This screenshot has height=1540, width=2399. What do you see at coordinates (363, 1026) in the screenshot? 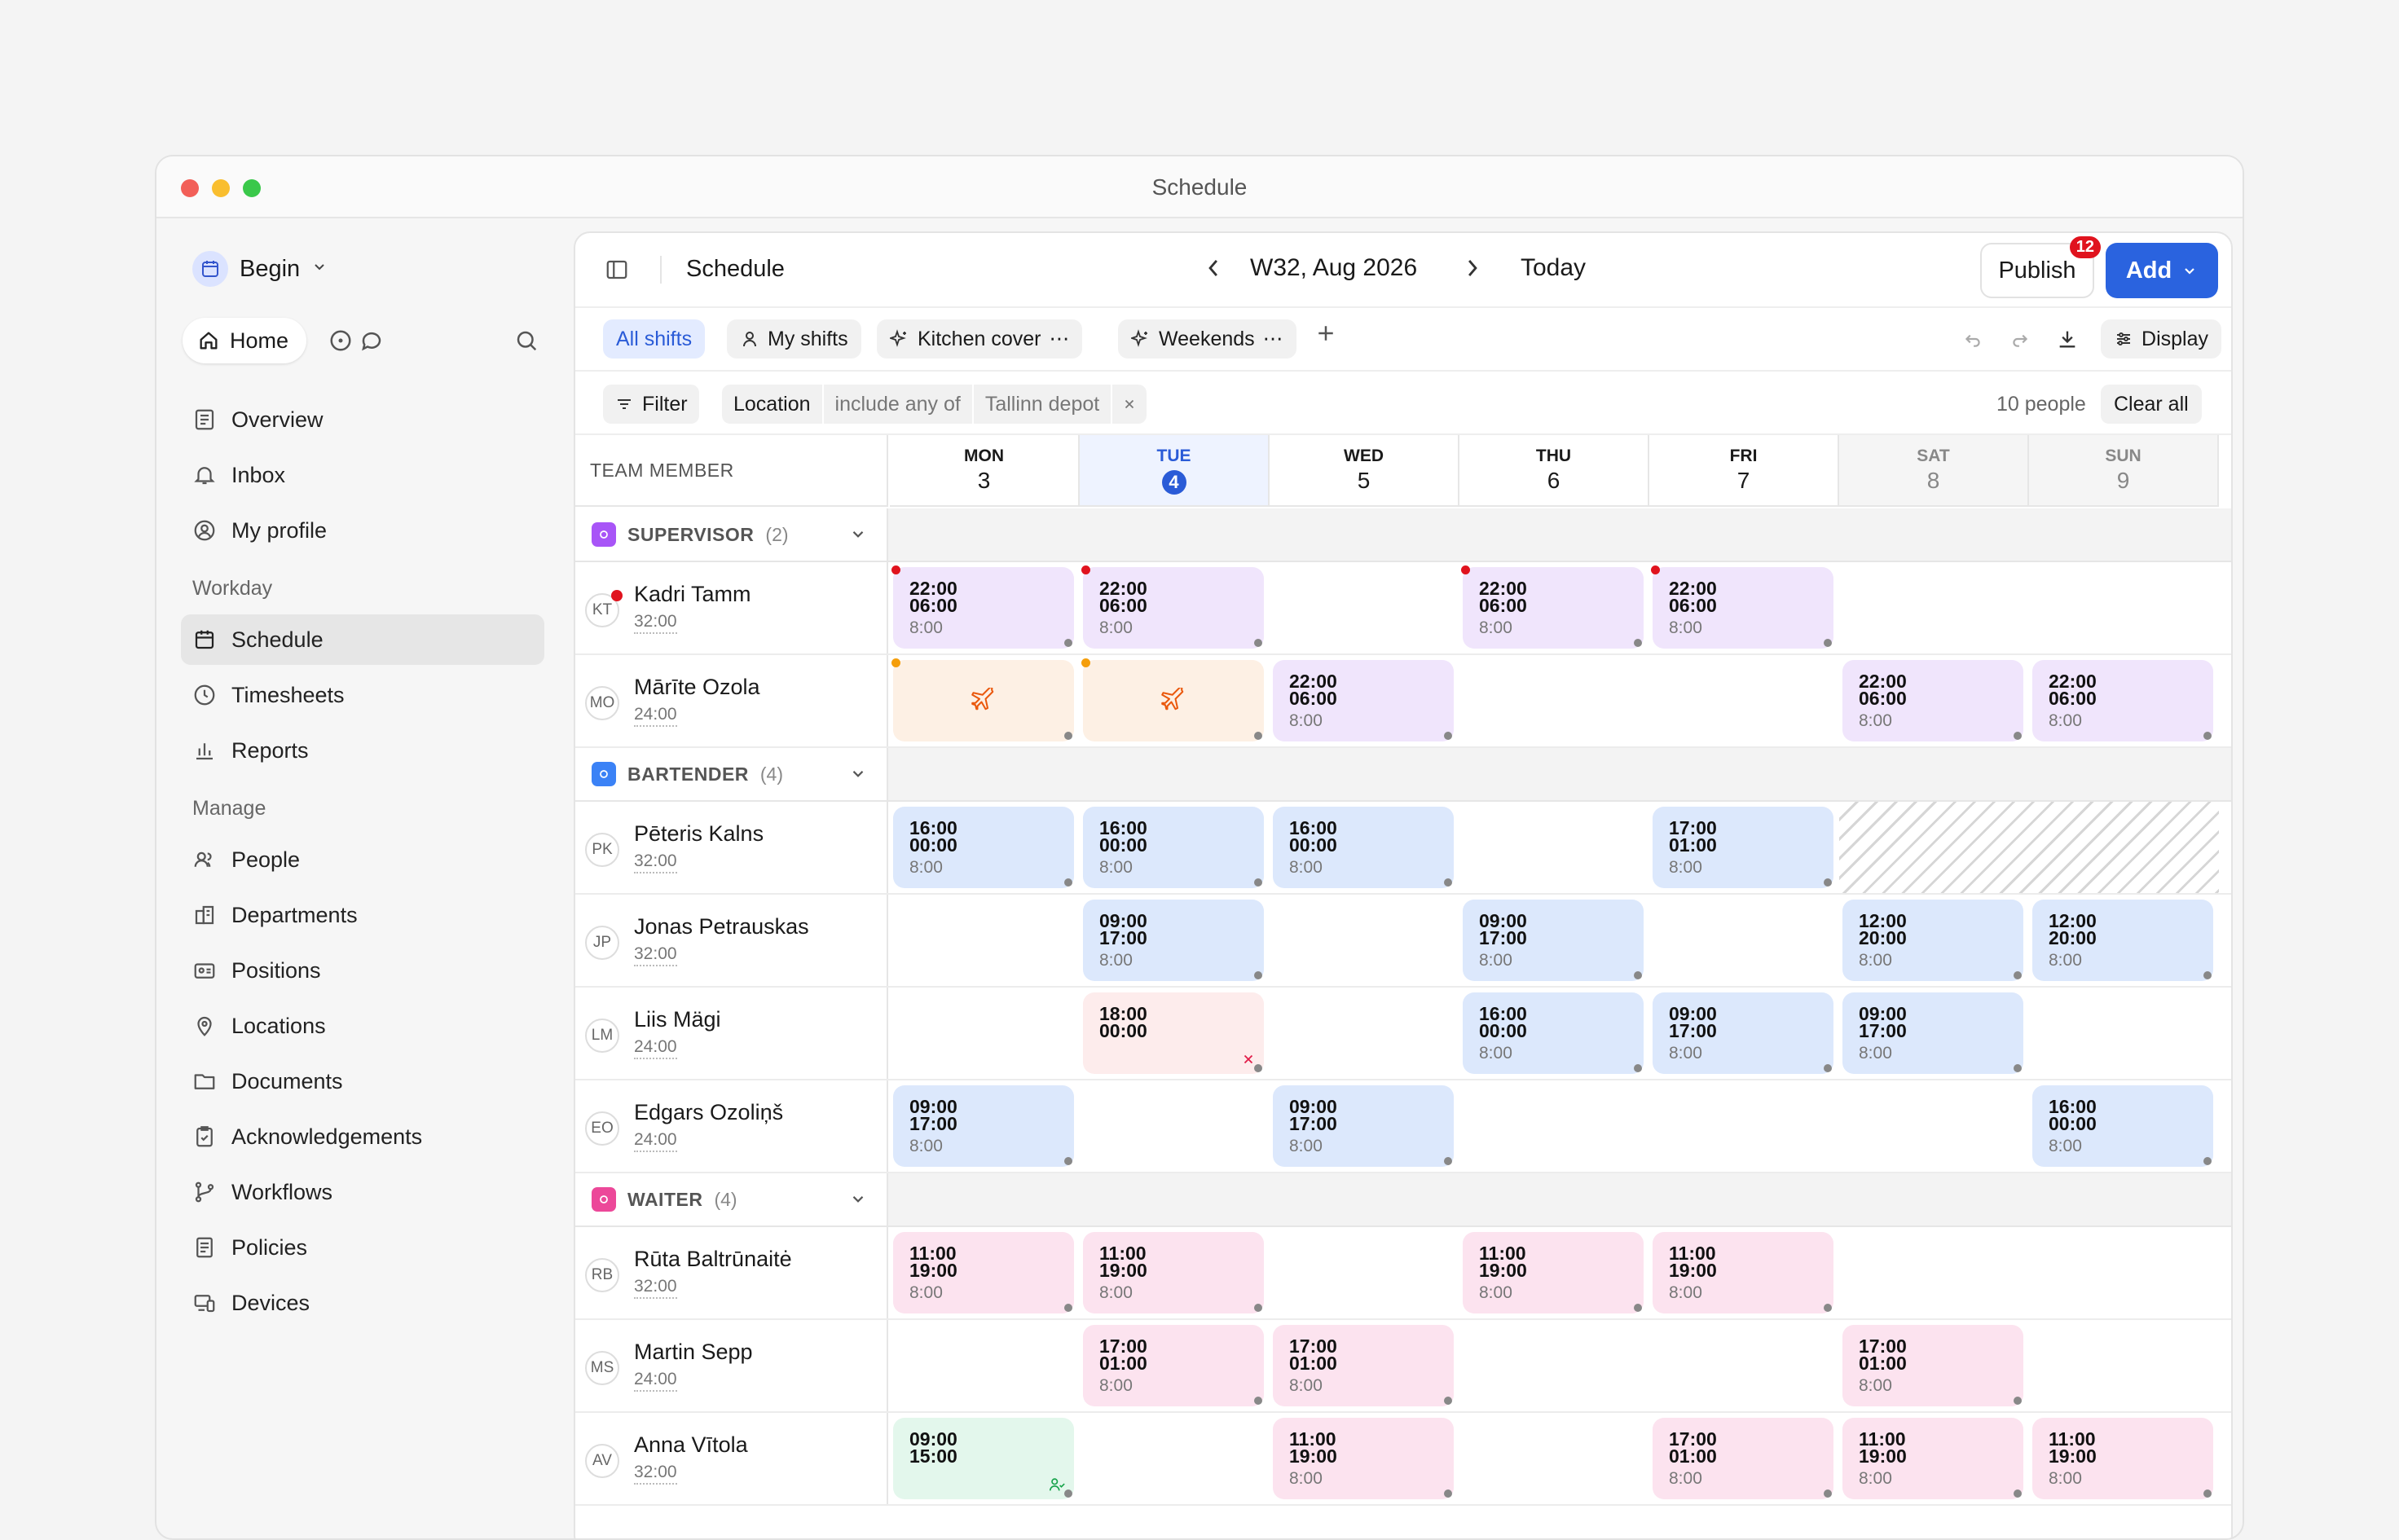
I see `nav-locations: Locations` at bounding box center [363, 1026].